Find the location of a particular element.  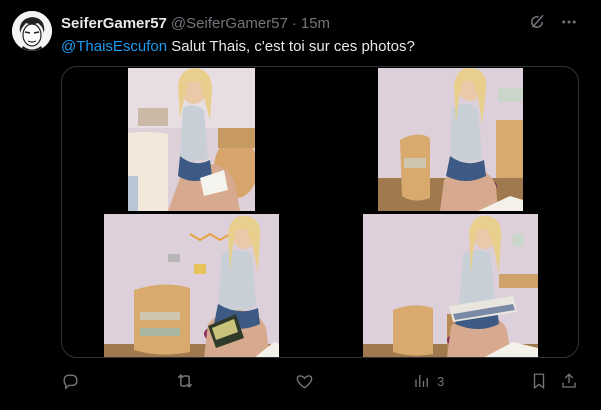

tweet-top-actions is located at coordinates (553, 22).